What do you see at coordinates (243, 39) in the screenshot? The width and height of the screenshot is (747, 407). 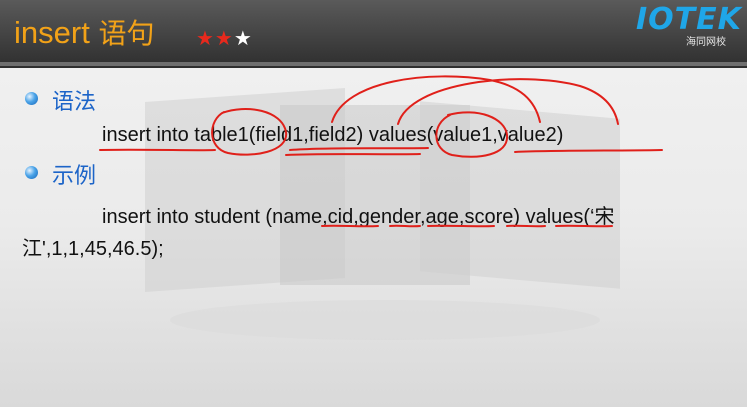 I see `star-empty-icon: ★` at bounding box center [243, 39].